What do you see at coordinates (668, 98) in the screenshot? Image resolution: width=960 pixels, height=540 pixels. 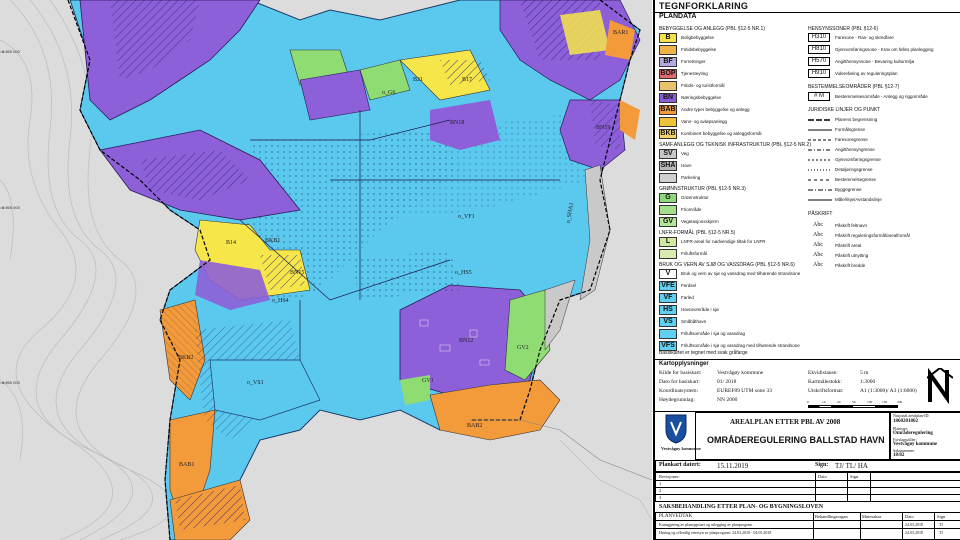 I see `legend-swatch: BN` at bounding box center [668, 98].